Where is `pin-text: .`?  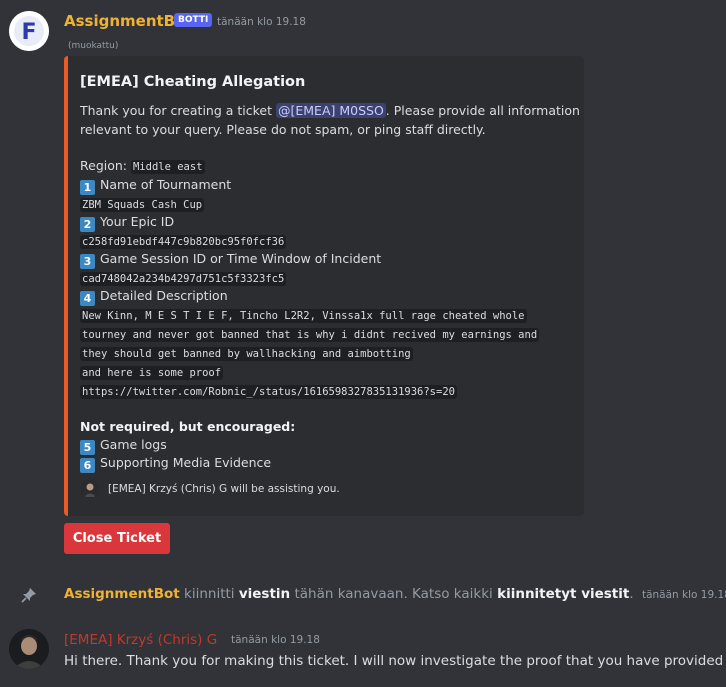
pin-text: . is located at coordinates (631, 594).